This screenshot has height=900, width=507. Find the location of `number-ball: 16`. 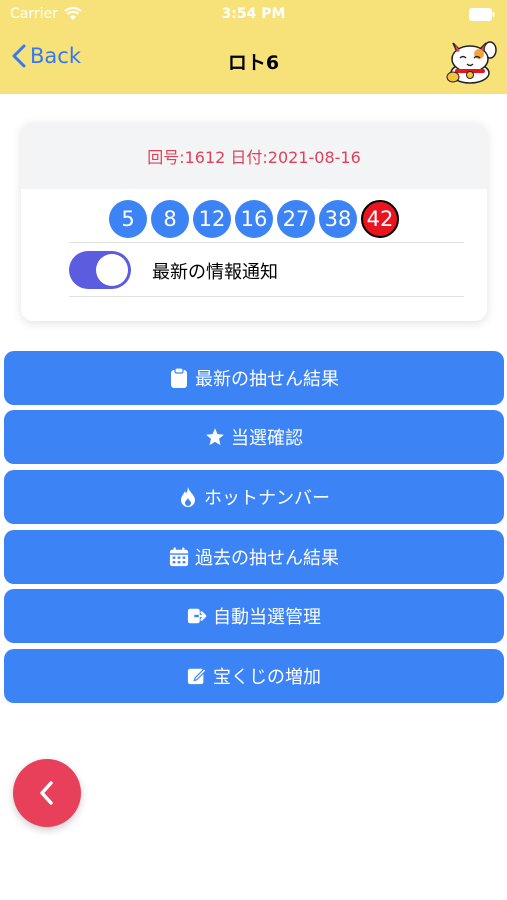

number-ball: 16 is located at coordinates (254, 219).